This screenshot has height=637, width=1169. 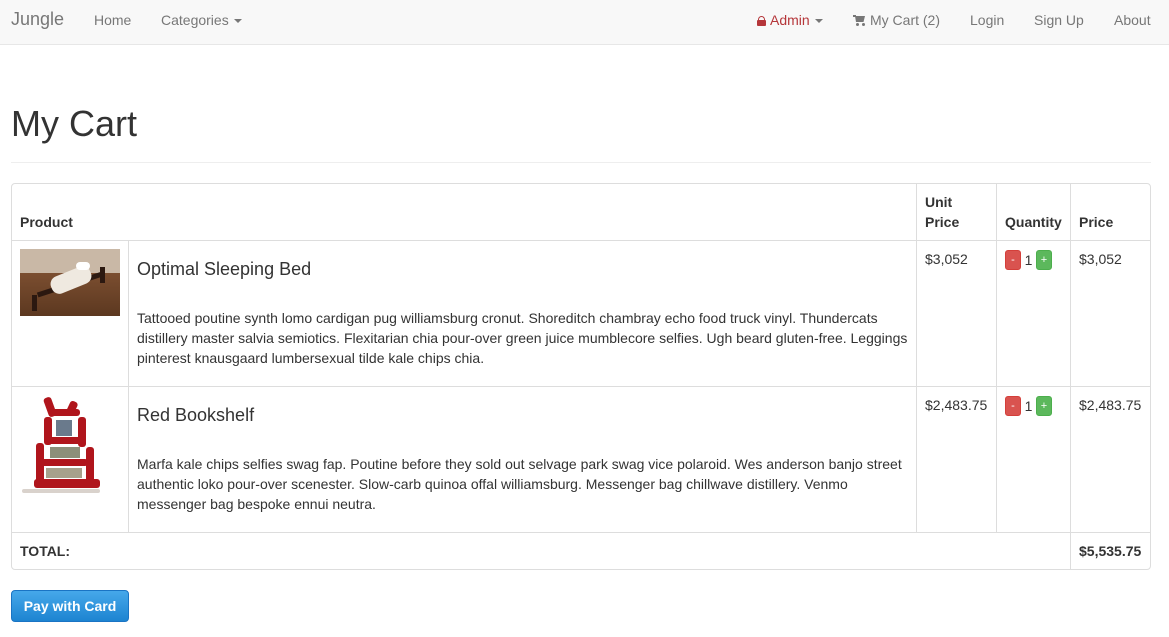 What do you see at coordinates (37, 19) in the screenshot?
I see `brand-link: Jungle` at bounding box center [37, 19].